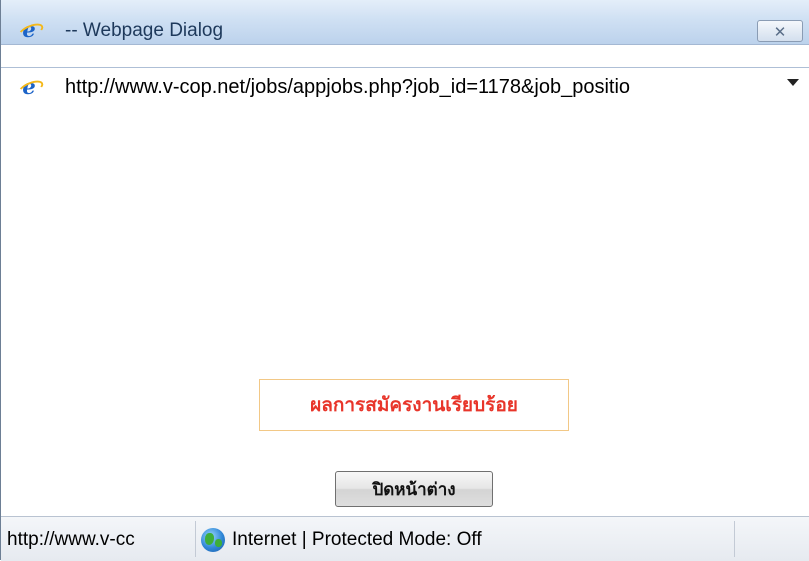 This screenshot has width=809, height=561. Describe the element at coordinates (71, 539) in the screenshot. I see `status-url: http://www.v-cc` at that location.